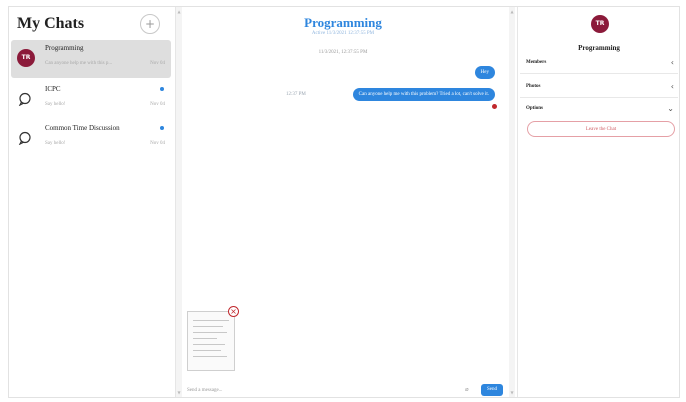 The width and height of the screenshot is (686, 402). What do you see at coordinates (179, 202) in the screenshot?
I see `left-scrollbar: ▲ ▼` at bounding box center [179, 202].